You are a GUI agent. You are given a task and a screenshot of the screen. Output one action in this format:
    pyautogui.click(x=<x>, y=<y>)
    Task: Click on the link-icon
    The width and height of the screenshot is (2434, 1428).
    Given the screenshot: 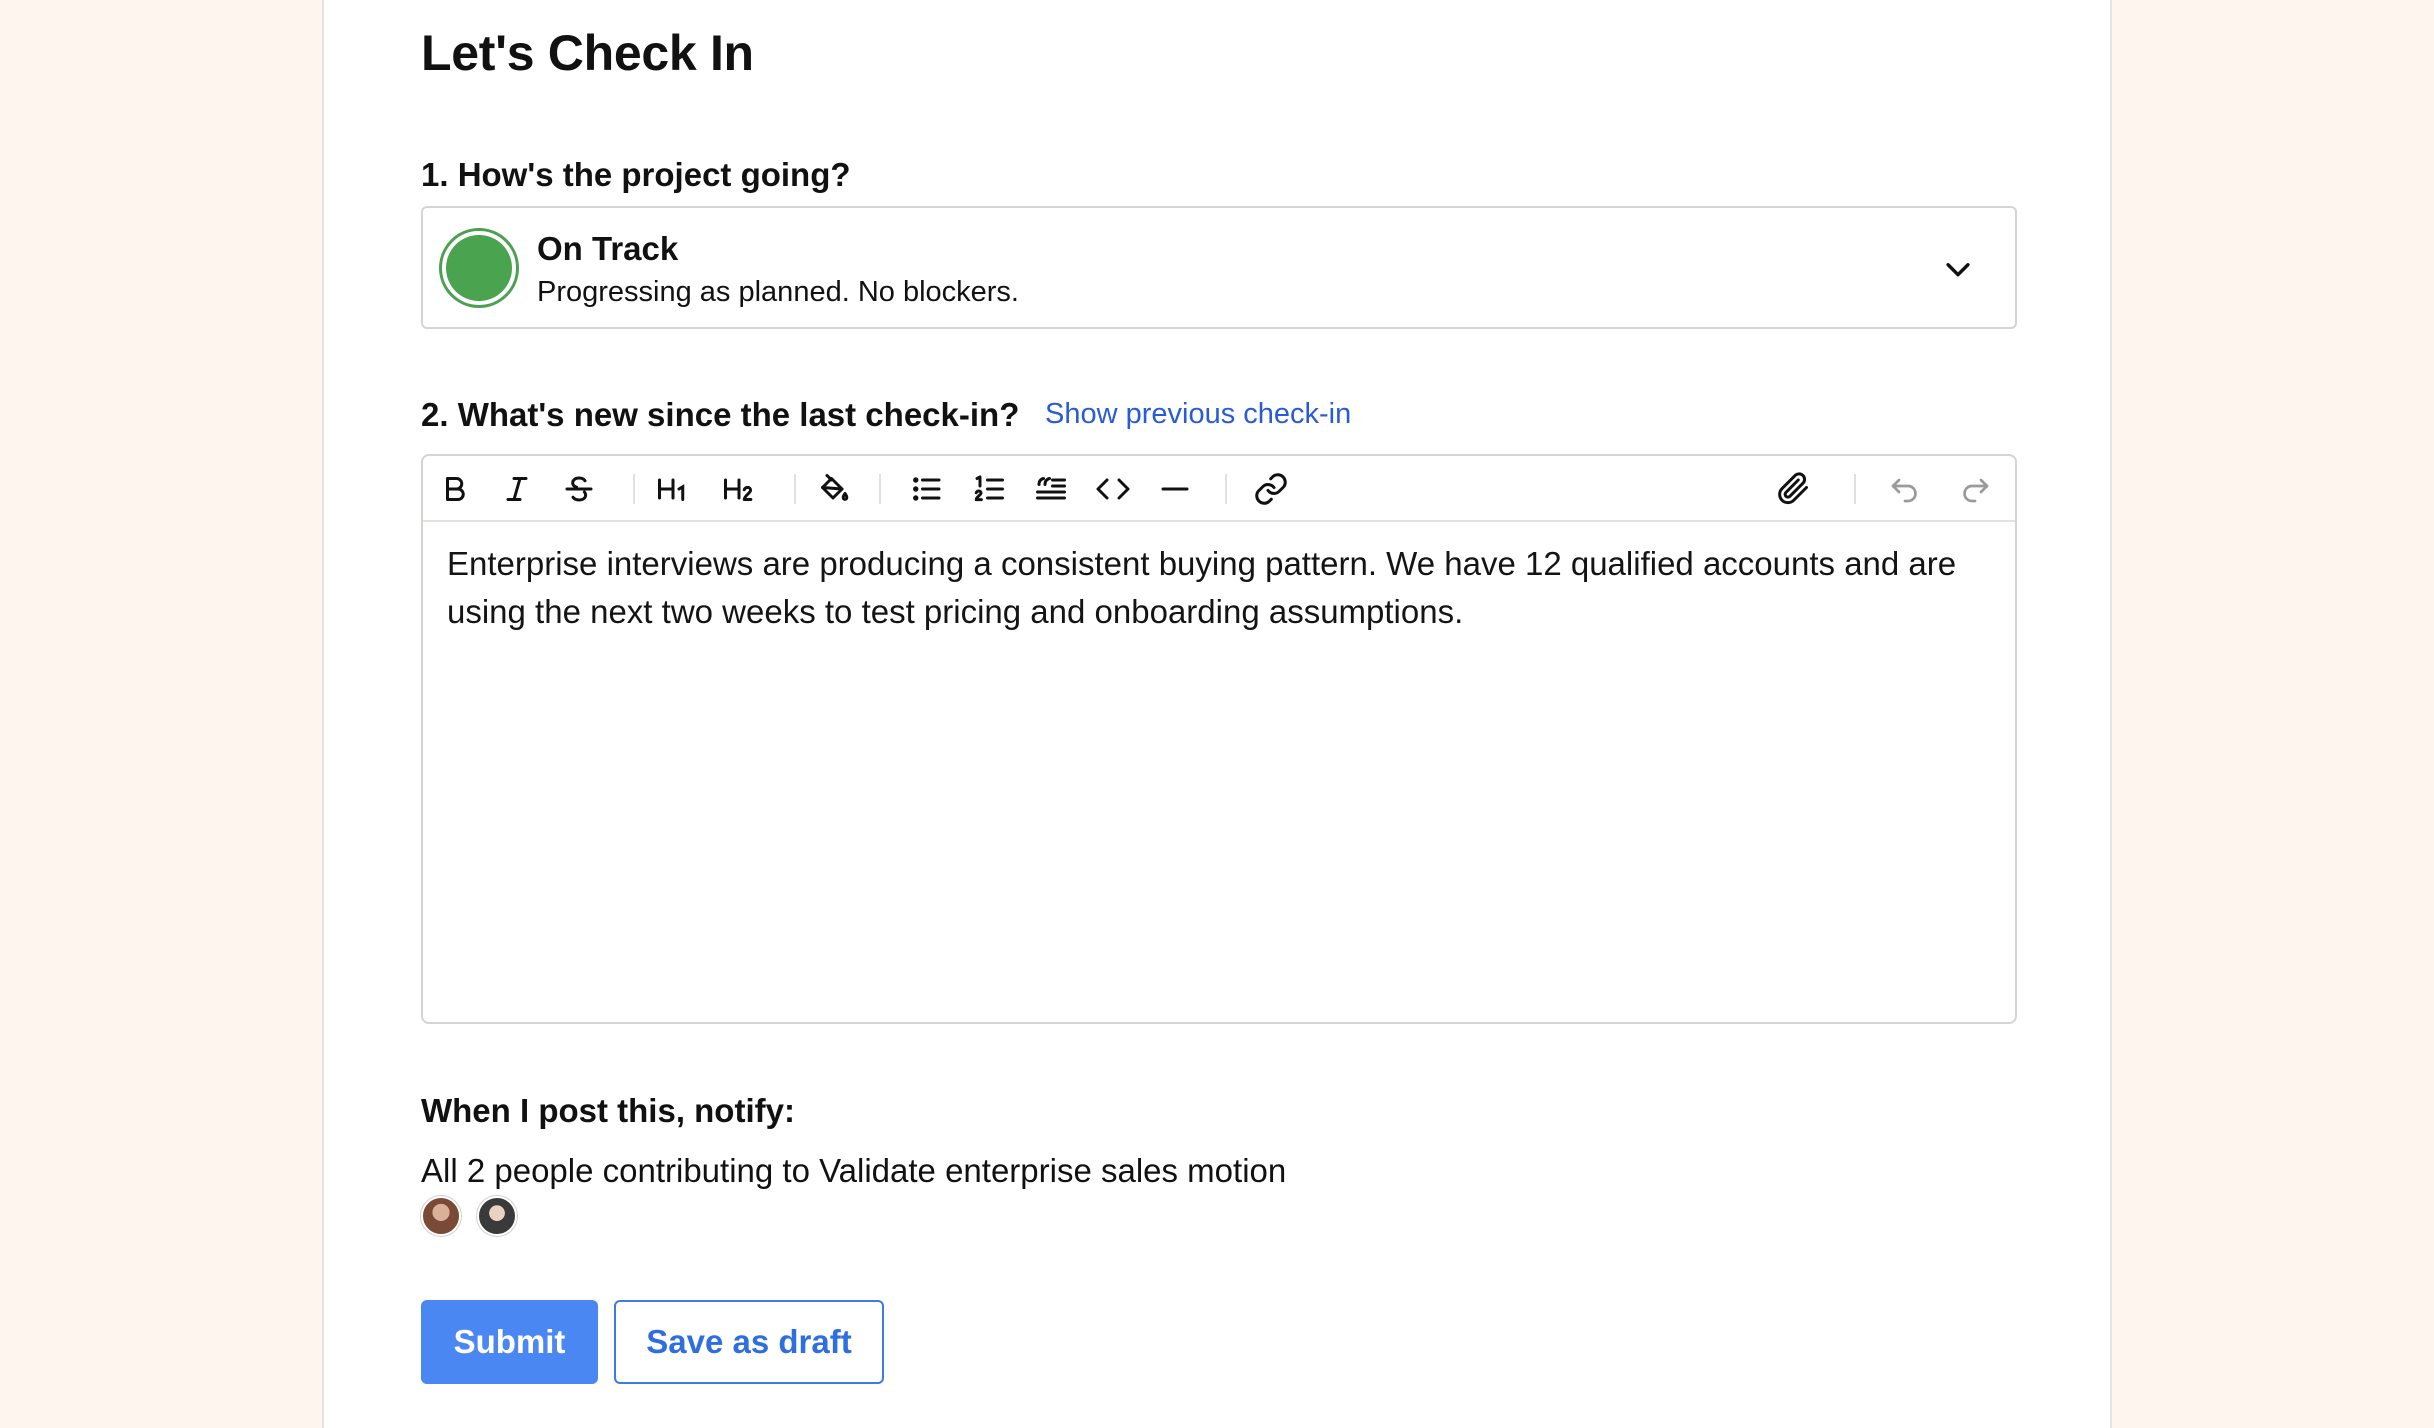 What is the action you would take?
    pyautogui.click(x=1271, y=489)
    